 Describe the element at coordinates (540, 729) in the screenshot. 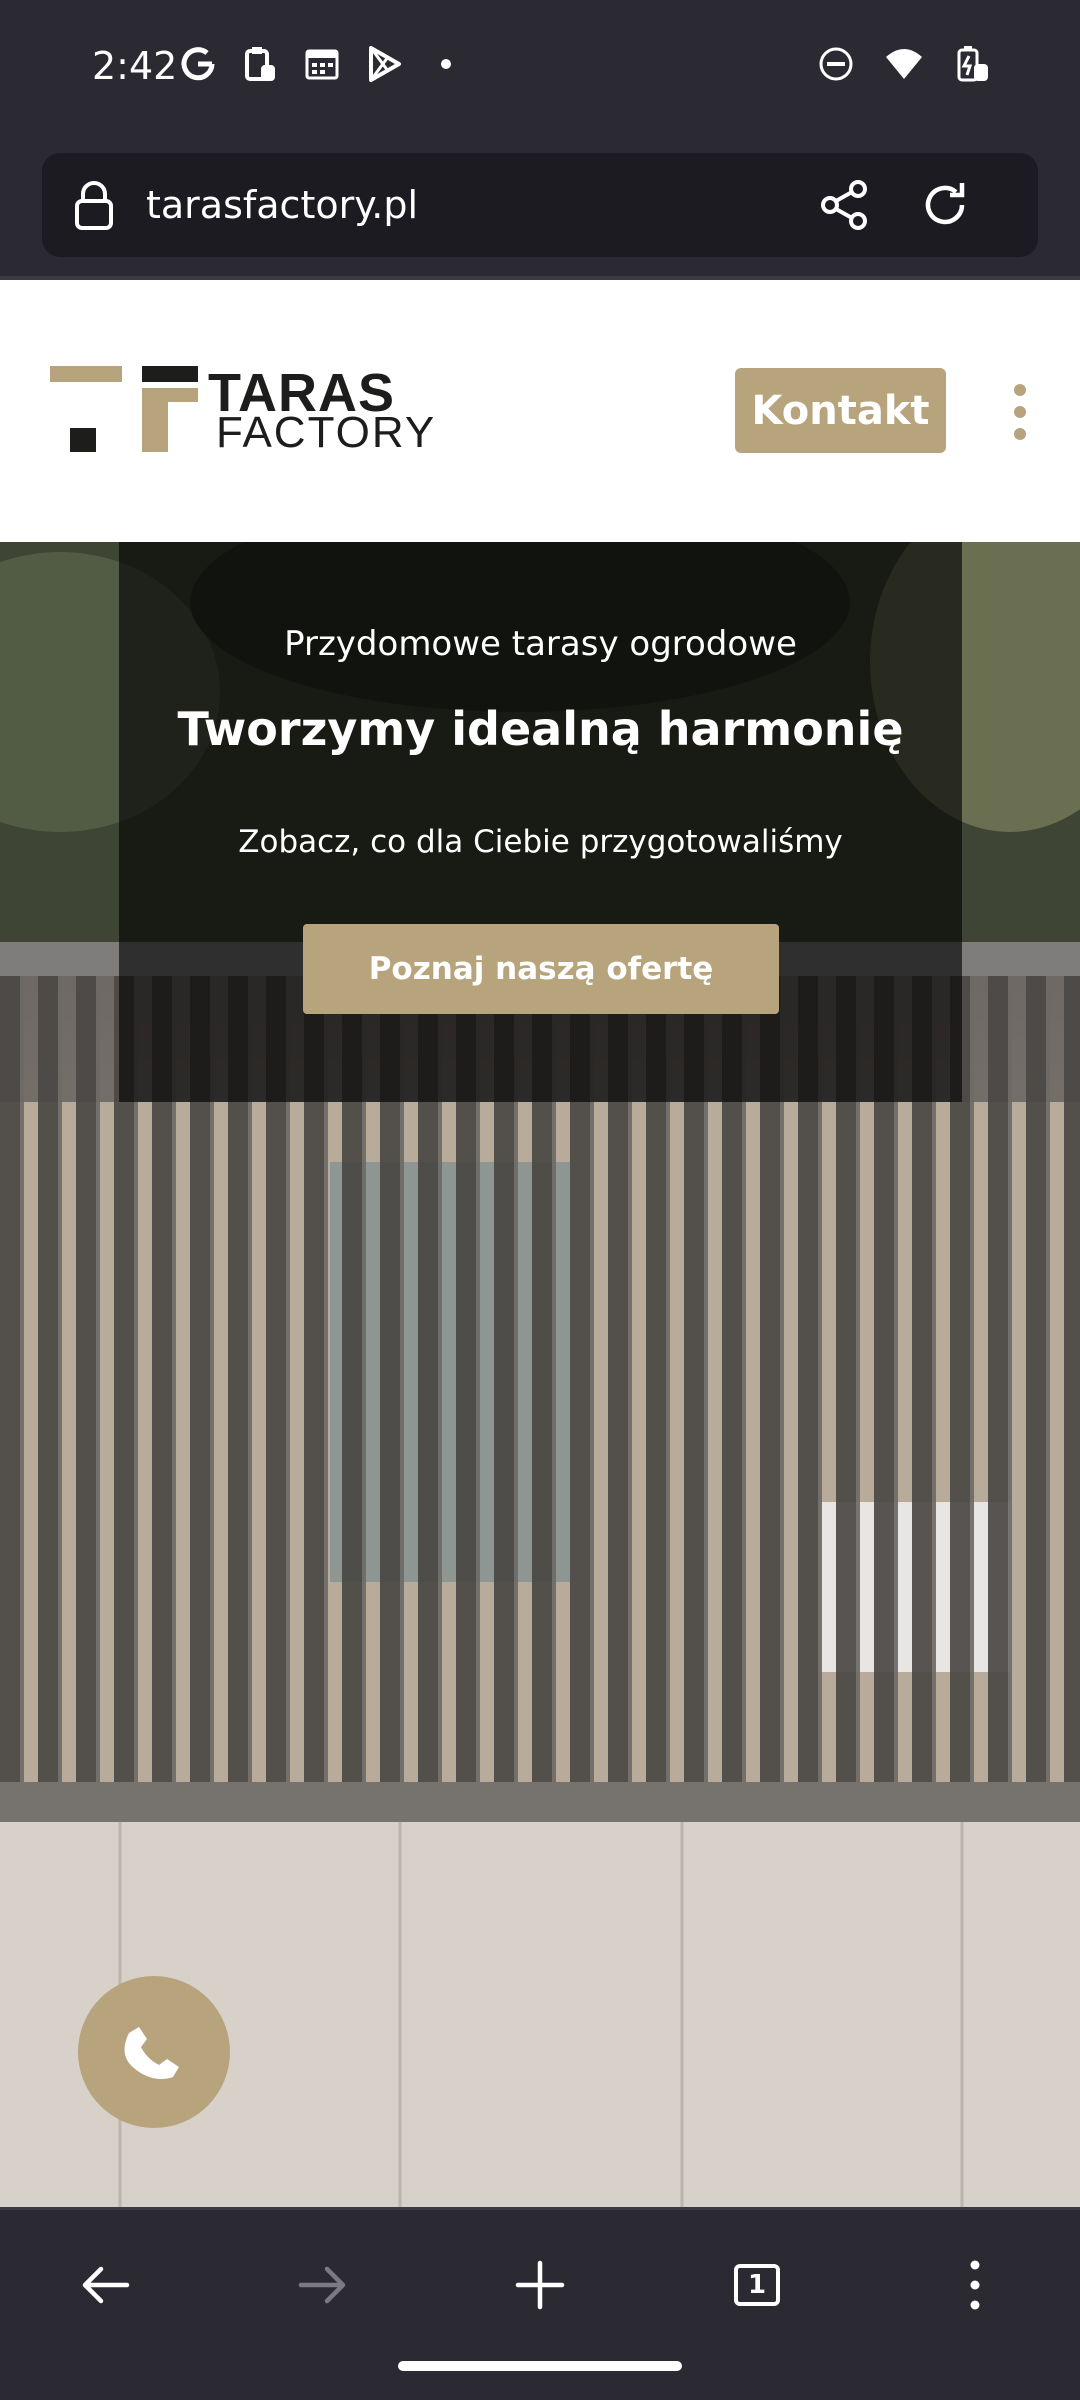

I see `hero-title: Tworzymy idealną harmonię` at that location.